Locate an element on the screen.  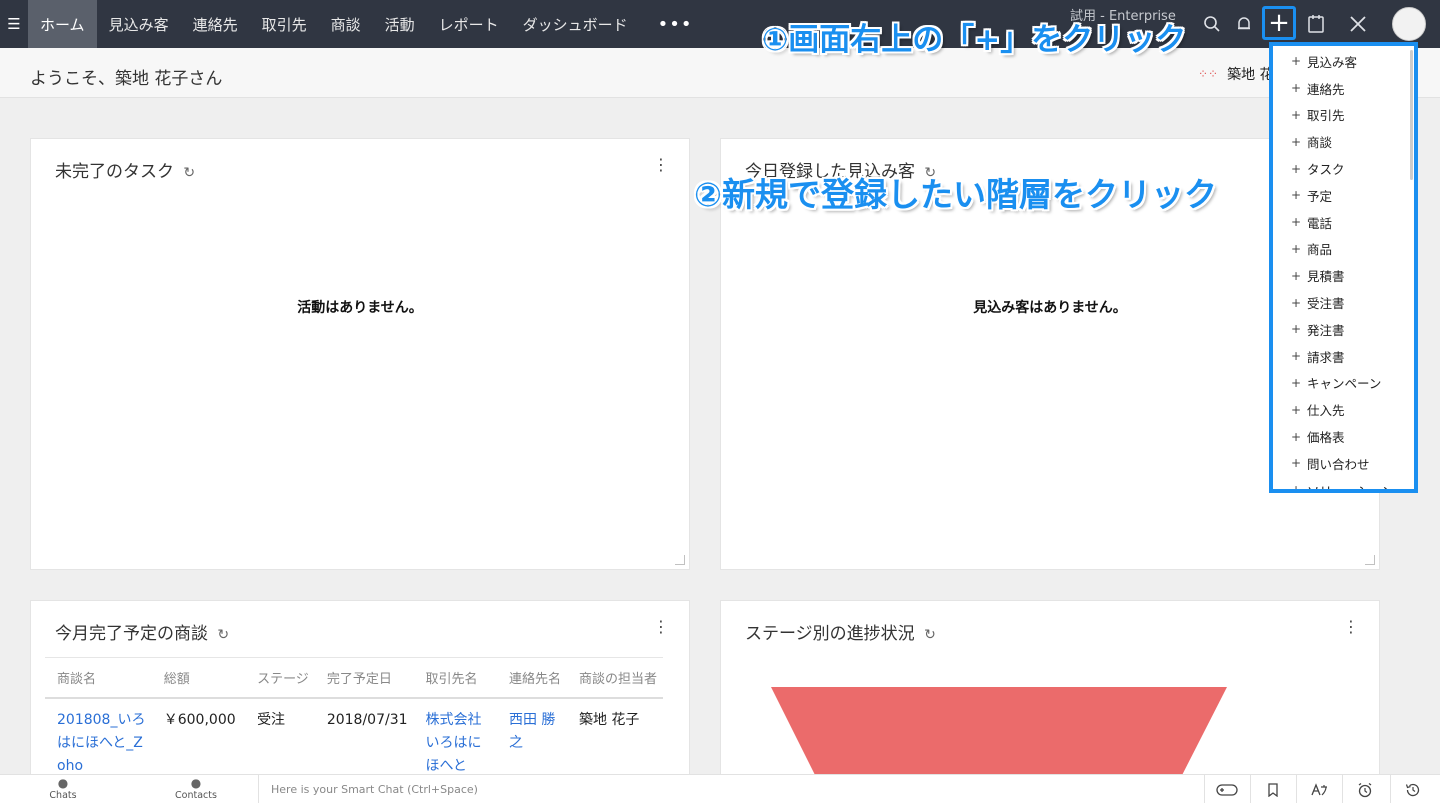
deal-name-link: 201808_いろはにほへと_Zoho is located at coordinates (98, 738).